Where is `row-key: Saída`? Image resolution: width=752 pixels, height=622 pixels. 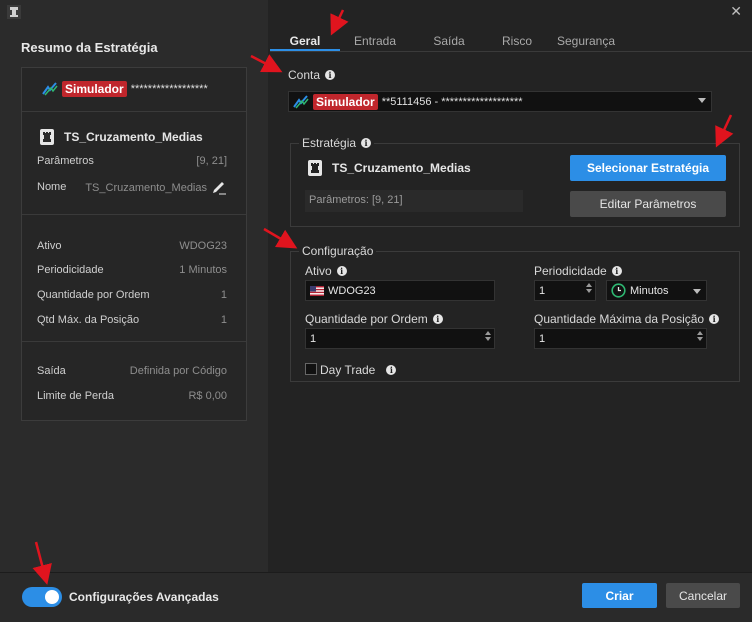
row-key: Saída is located at coordinates (51, 371).